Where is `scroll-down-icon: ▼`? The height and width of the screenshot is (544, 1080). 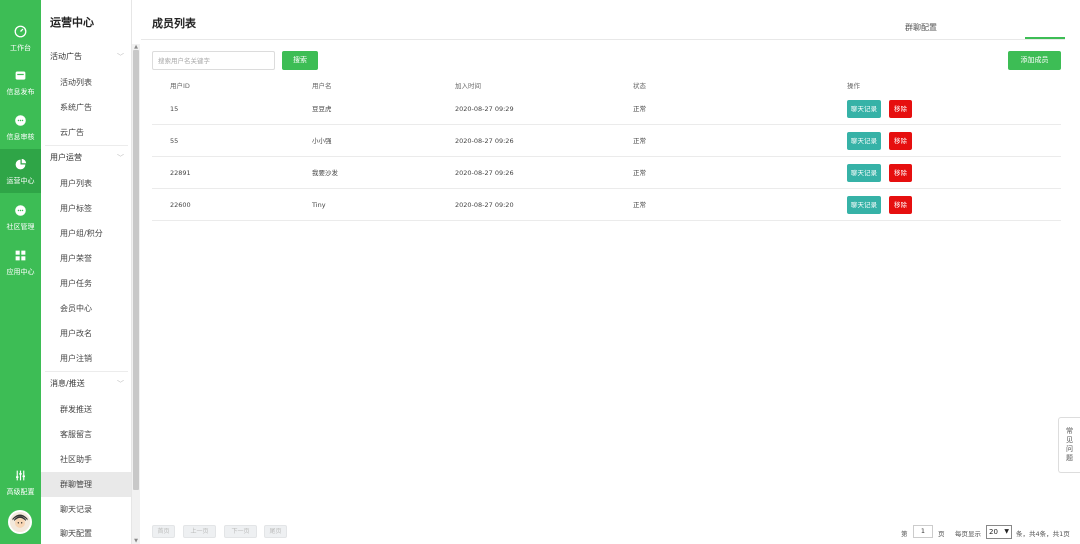
scroll-down-icon: ▼ is located at coordinates (136, 541).